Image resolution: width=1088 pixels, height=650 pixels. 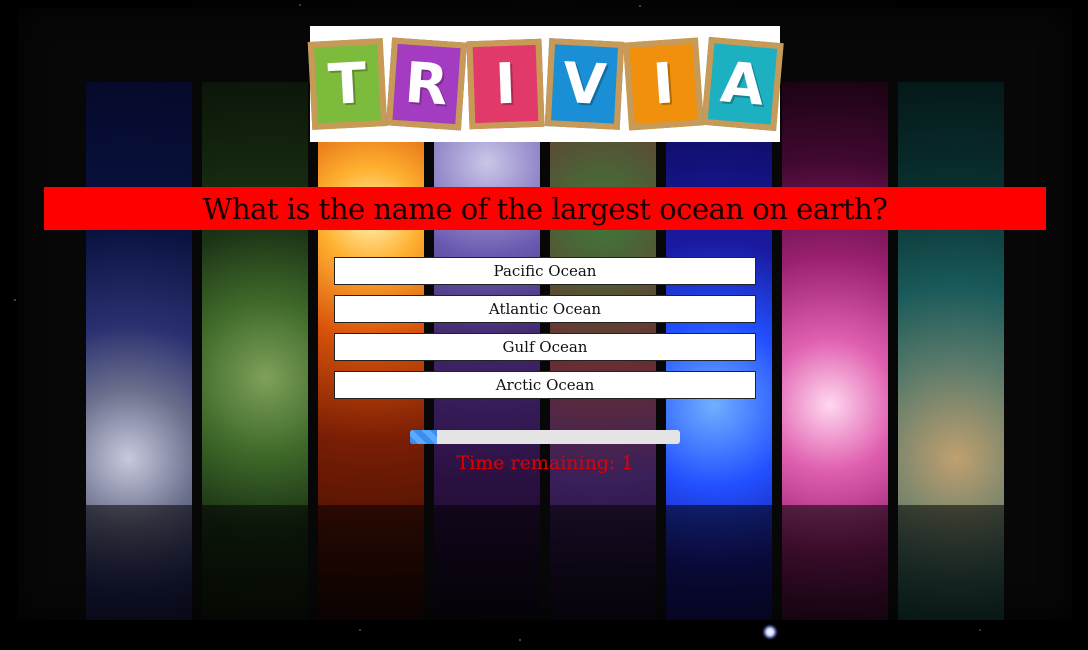 What do you see at coordinates (545, 271) in the screenshot?
I see `answer-button: Pacific Ocean` at bounding box center [545, 271].